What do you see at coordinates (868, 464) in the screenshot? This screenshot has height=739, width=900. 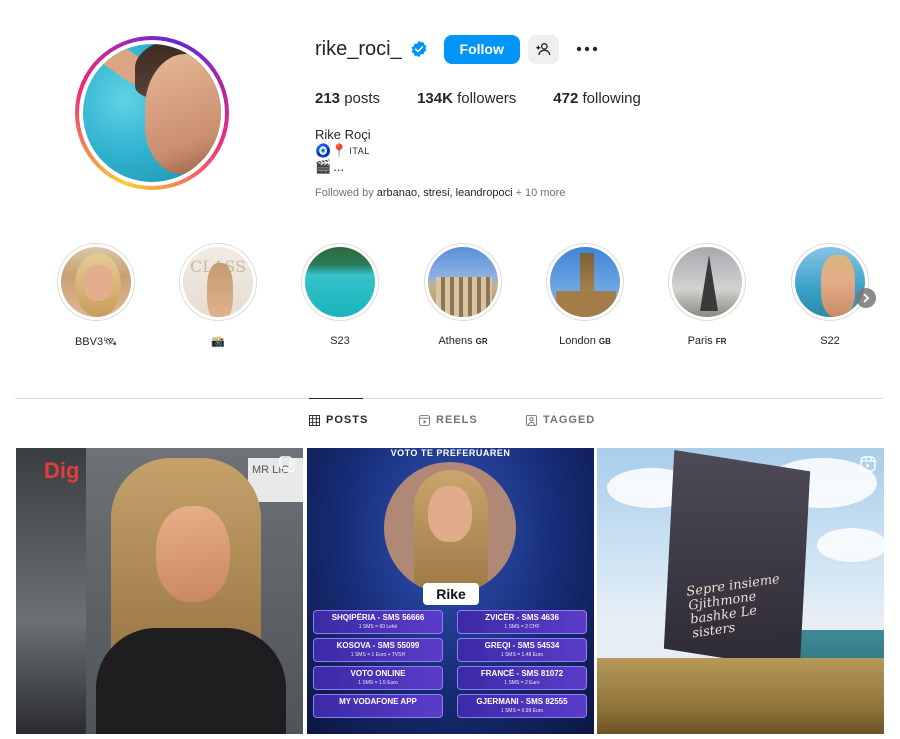 I see `reel-icon` at bounding box center [868, 464].